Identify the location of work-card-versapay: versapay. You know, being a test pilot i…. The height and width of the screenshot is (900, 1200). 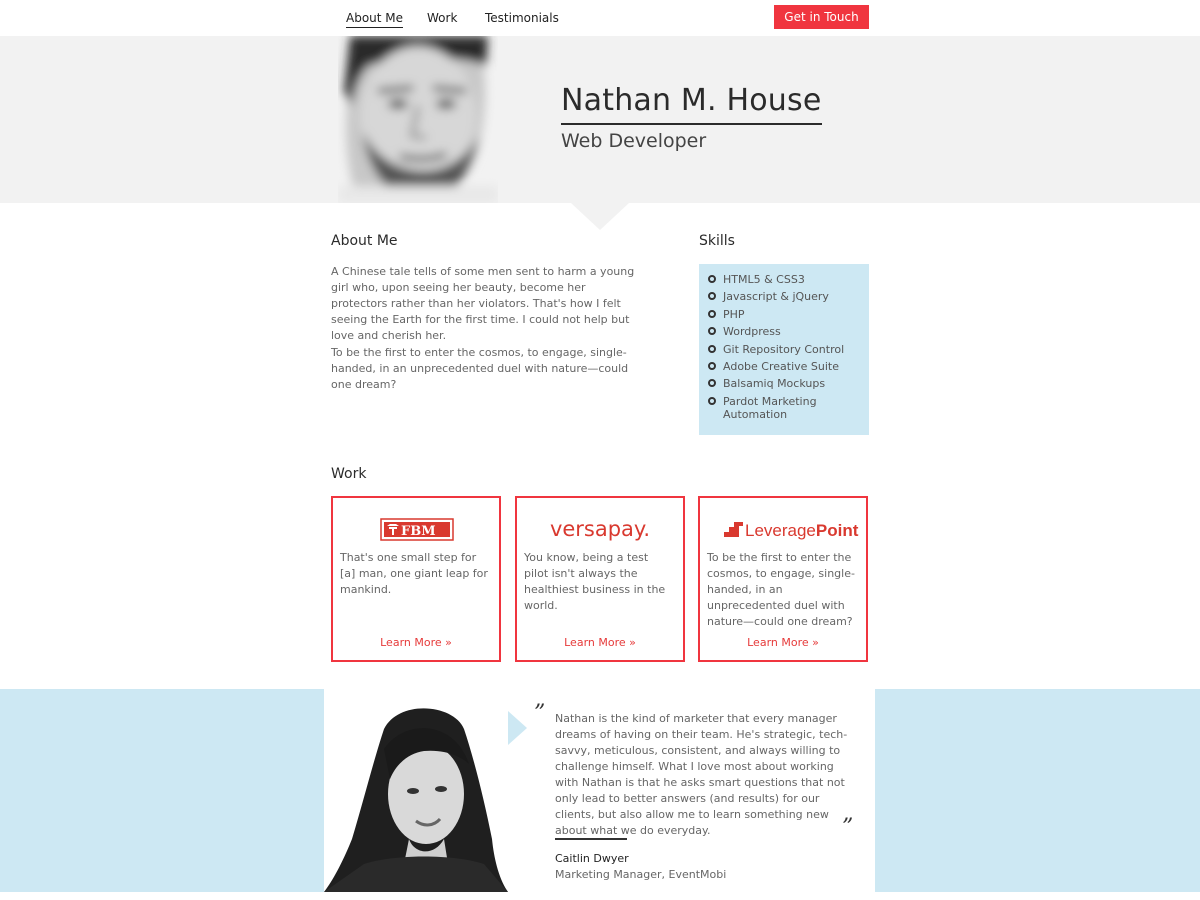
(600, 579).